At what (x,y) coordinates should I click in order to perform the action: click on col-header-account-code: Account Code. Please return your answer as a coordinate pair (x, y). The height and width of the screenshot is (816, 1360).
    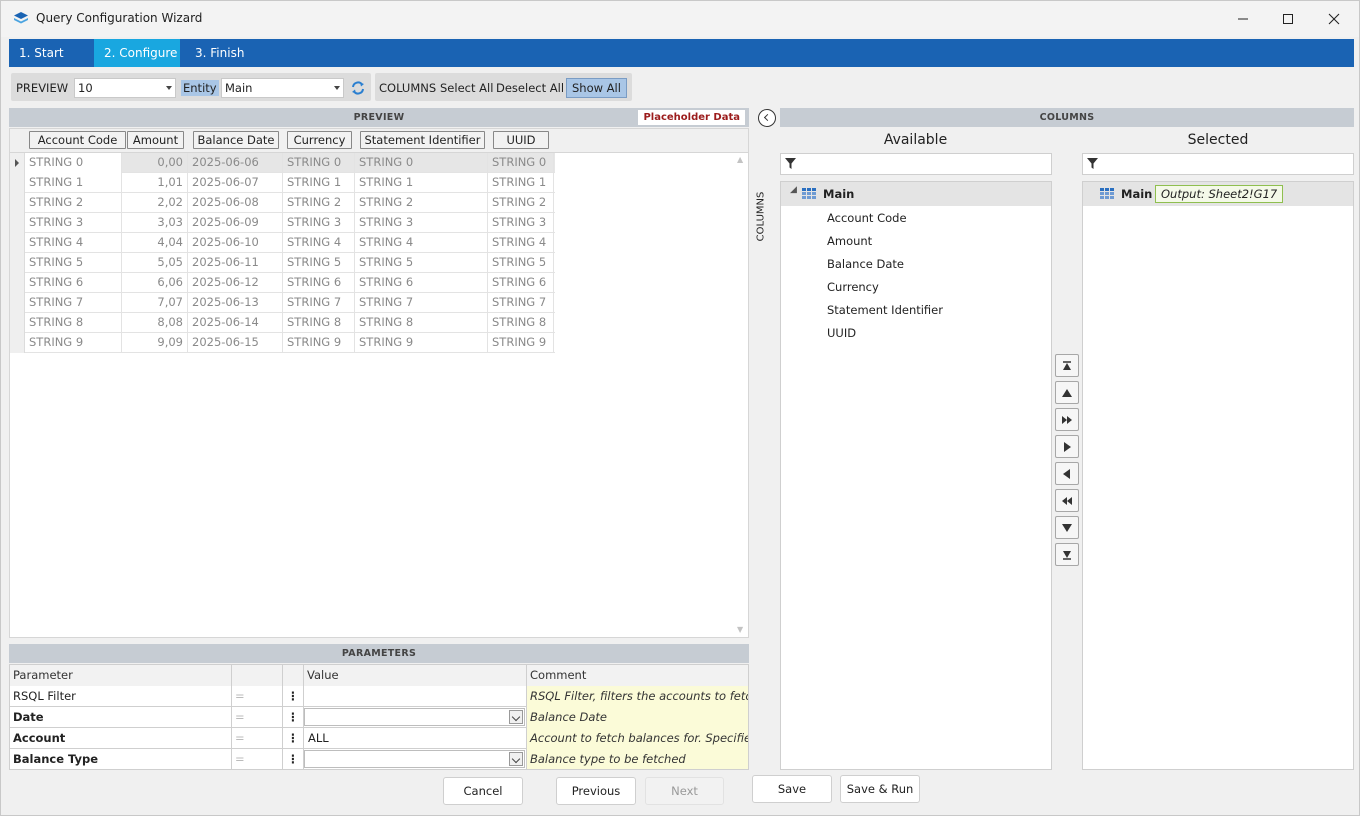
    Looking at the image, I should click on (77, 140).